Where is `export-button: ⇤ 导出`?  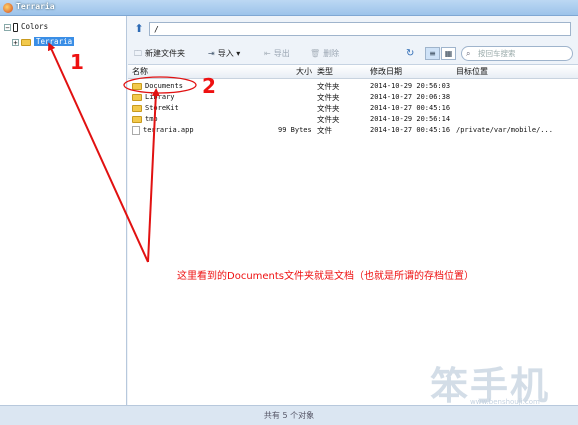
export-button: ⇤ 导出 is located at coordinates (277, 54).